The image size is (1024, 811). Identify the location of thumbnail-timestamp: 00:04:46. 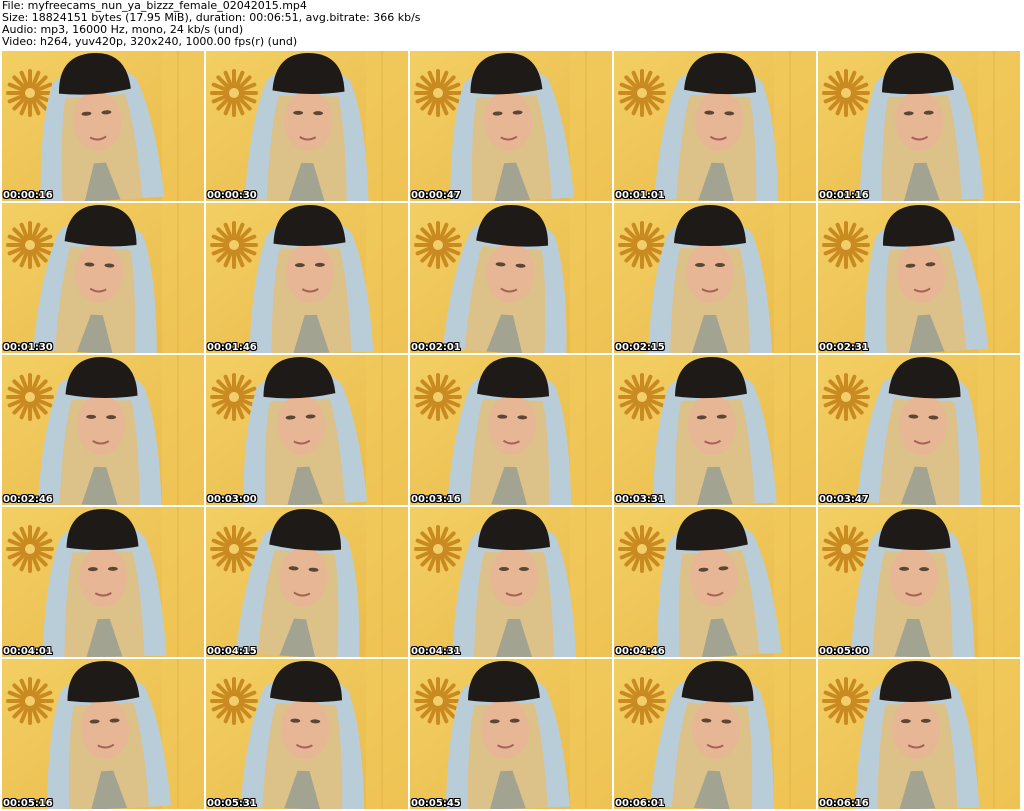
(640, 651).